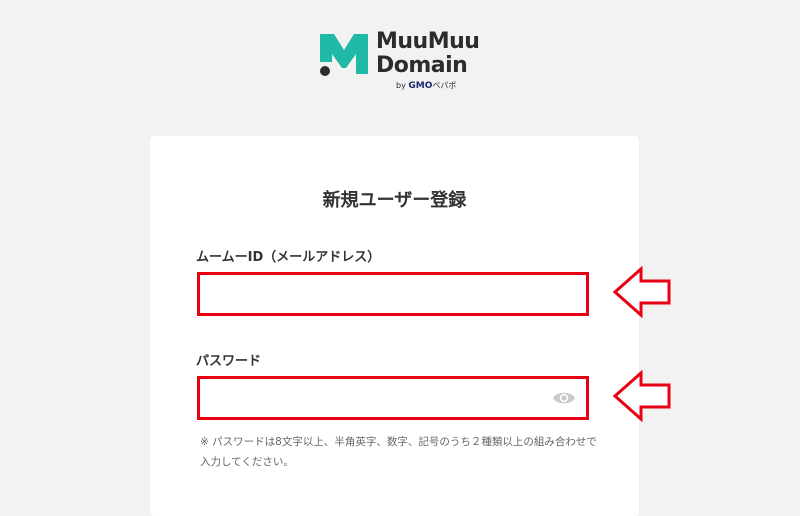 The height and width of the screenshot is (516, 800). What do you see at coordinates (393, 294) in the screenshot?
I see `id-email-input` at bounding box center [393, 294].